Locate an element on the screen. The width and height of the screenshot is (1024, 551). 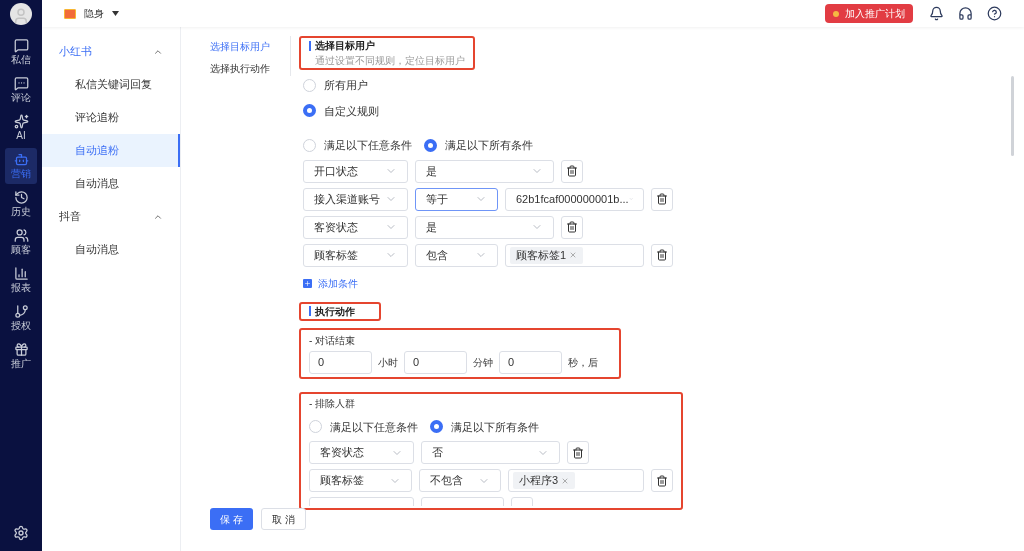
section-subtitle: 通过设置不同规则，定位目标用户 is located at coordinates (389, 61).